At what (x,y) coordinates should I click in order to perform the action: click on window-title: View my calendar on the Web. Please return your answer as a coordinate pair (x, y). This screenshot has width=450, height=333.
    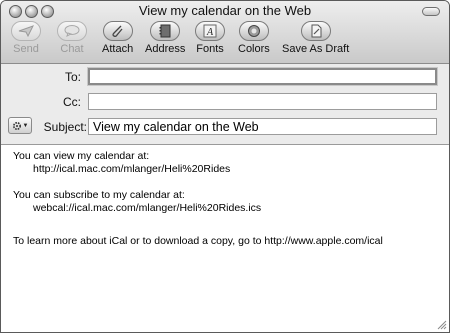
    Looking at the image, I should click on (225, 10).